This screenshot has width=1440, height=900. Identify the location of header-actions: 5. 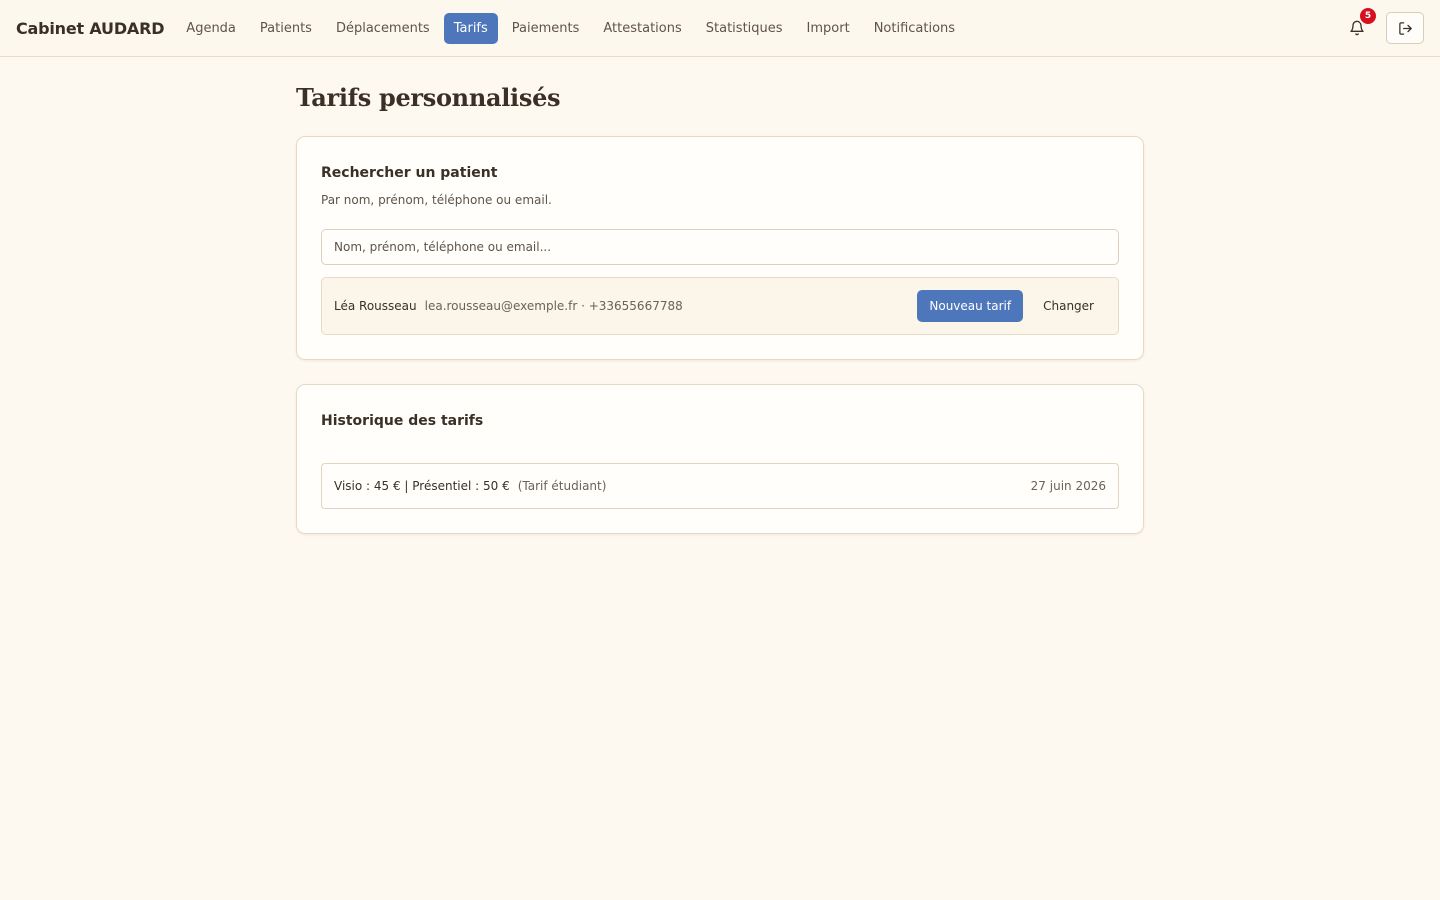
(1383, 25).